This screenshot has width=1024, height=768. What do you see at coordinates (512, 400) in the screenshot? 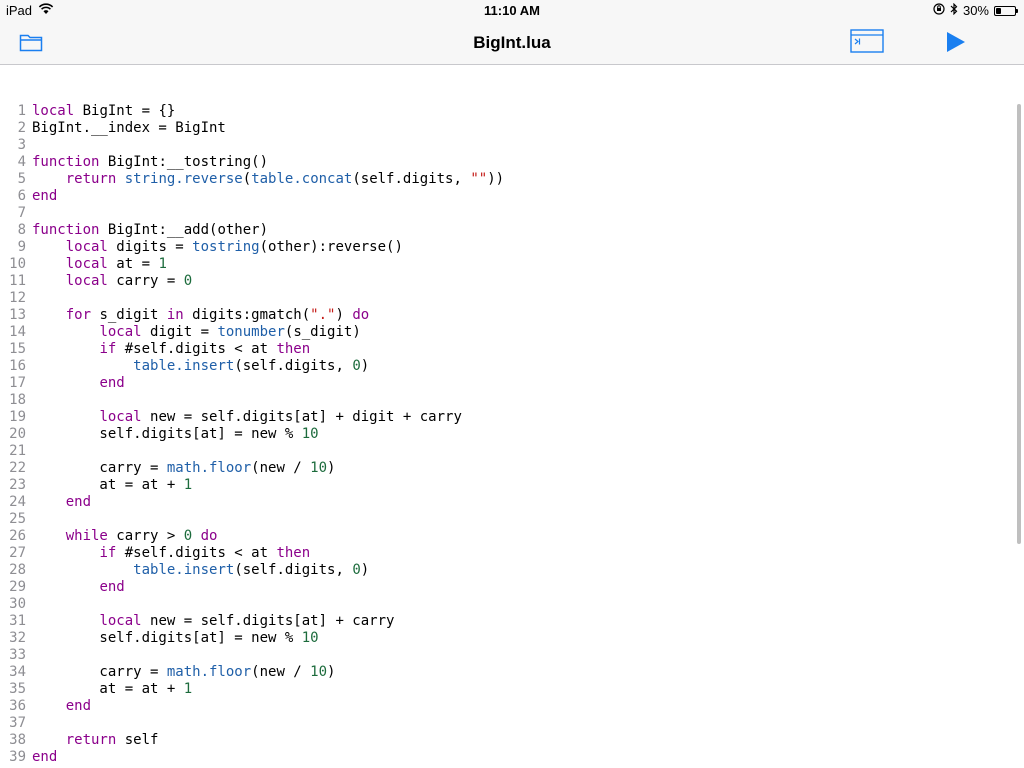
I see `code-line: 18` at bounding box center [512, 400].